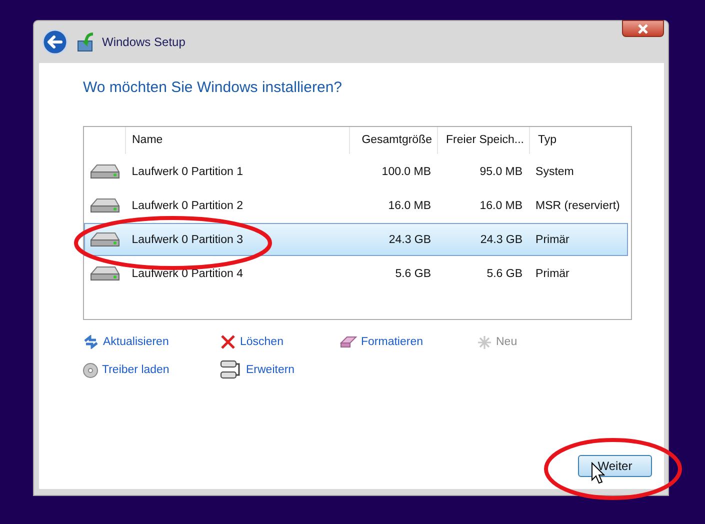 Image resolution: width=705 pixels, height=524 pixels. What do you see at coordinates (187, 172) in the screenshot?
I see `table-cell-text: Laufwerk 0 Partition 1` at bounding box center [187, 172].